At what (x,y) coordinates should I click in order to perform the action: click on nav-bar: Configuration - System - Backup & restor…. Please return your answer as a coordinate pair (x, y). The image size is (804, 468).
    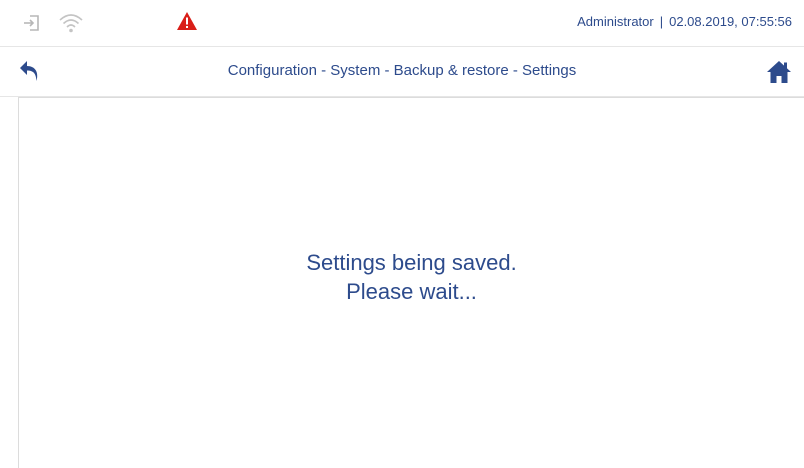
    Looking at the image, I should click on (402, 72).